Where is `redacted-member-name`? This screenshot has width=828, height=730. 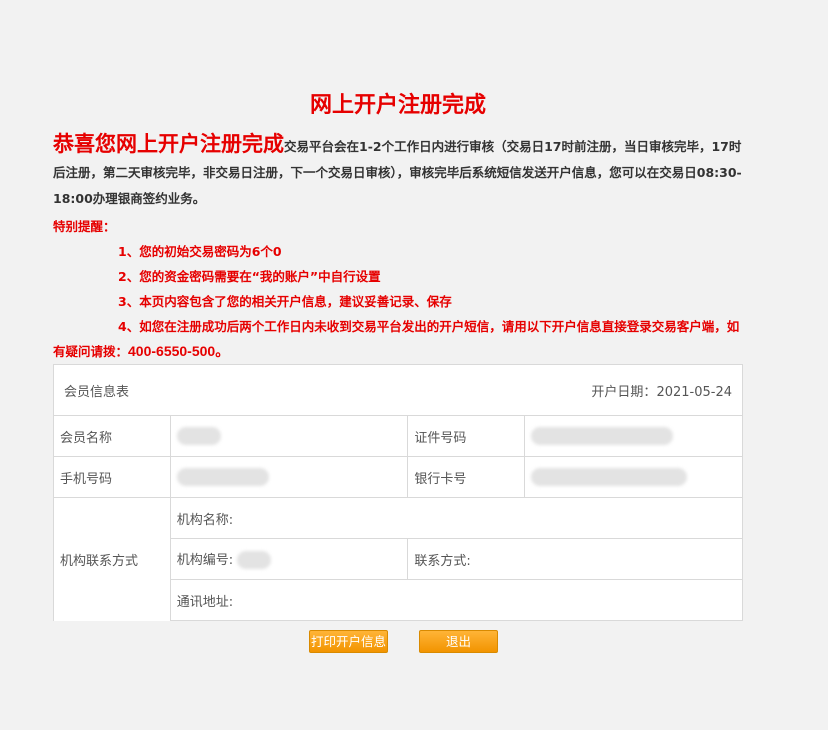 redacted-member-name is located at coordinates (198, 436).